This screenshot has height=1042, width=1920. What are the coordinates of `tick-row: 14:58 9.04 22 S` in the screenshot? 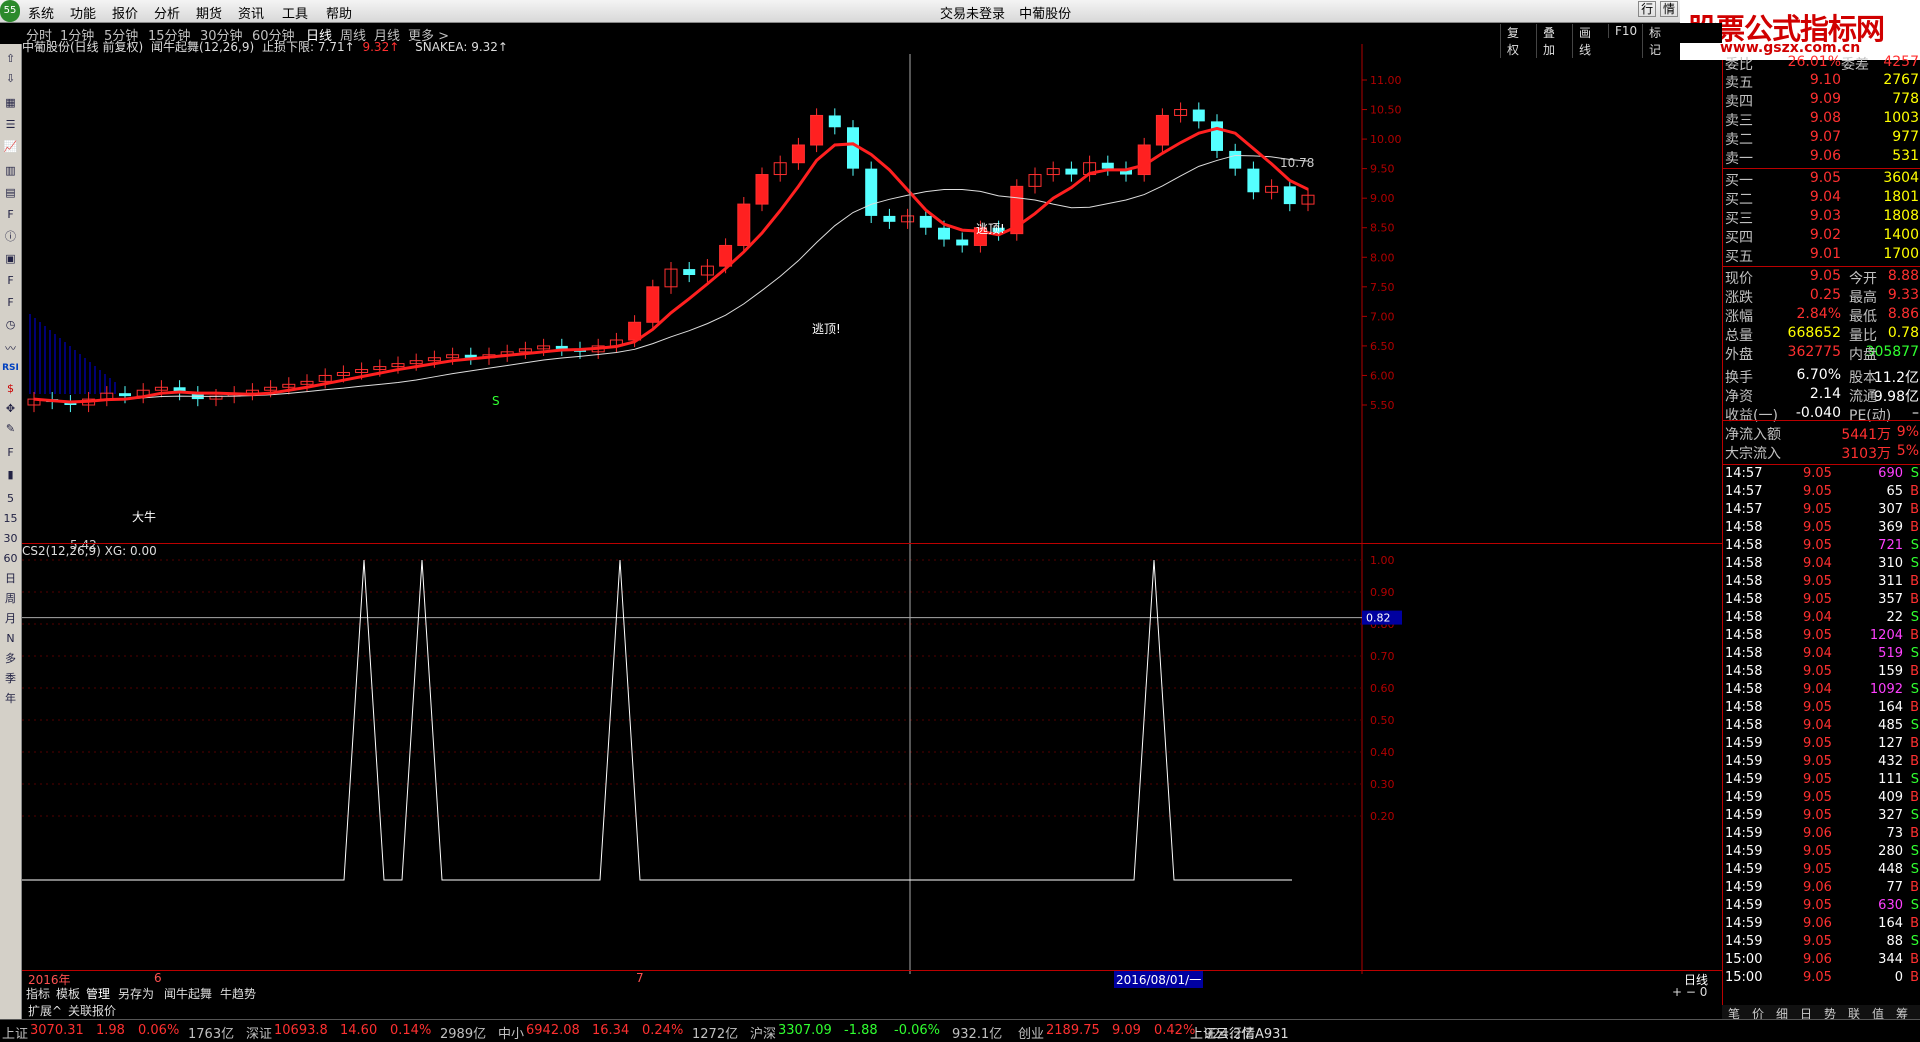 It's located at (1821, 619).